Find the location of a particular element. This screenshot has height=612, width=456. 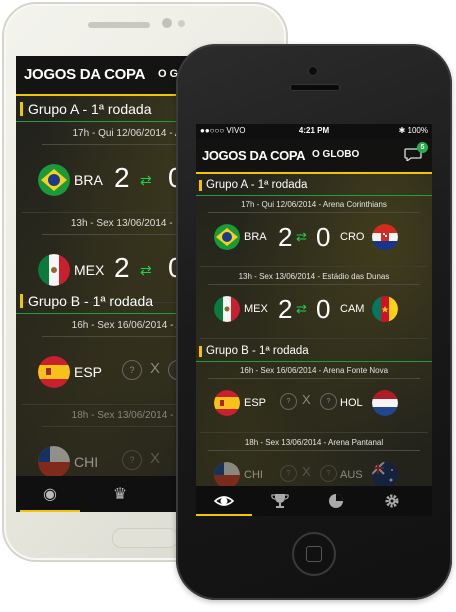

battery-indicator: ✱ 100% is located at coordinates (413, 130).